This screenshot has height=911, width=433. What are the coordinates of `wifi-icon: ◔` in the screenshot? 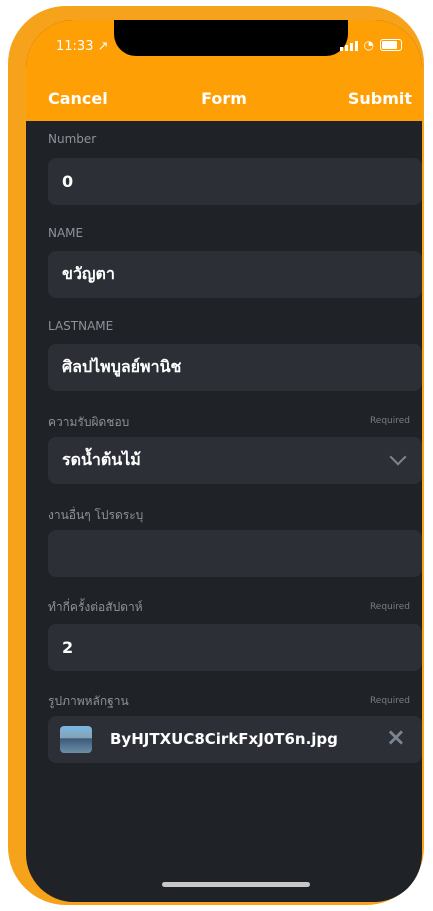 It's located at (368, 45).